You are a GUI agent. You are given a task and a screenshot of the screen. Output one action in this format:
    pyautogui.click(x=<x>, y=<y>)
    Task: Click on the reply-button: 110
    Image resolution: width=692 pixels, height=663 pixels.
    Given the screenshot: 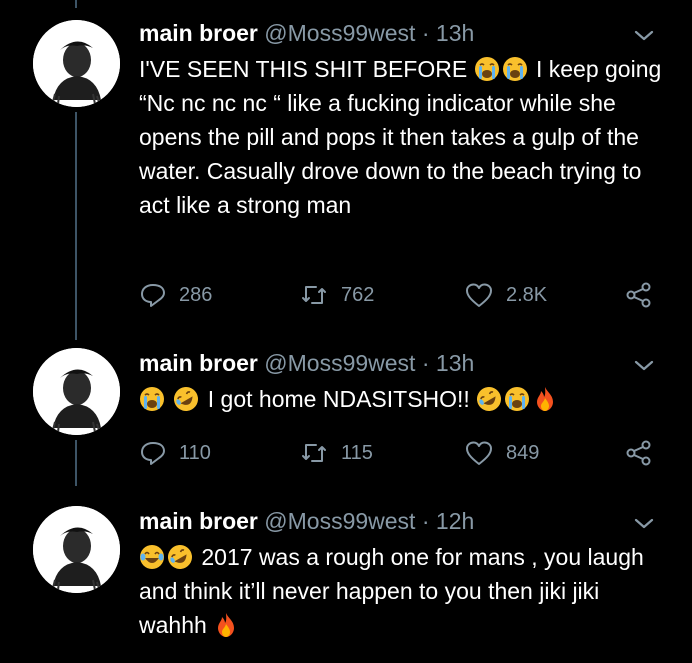 What is the action you would take?
    pyautogui.click(x=175, y=453)
    